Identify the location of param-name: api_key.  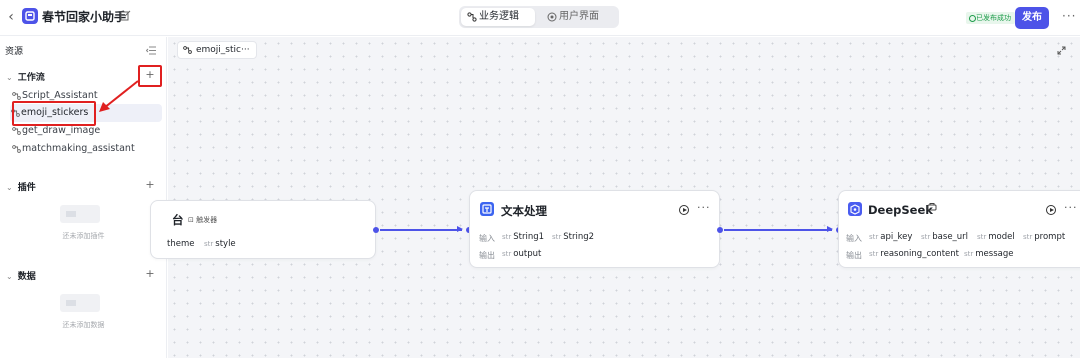
(896, 237).